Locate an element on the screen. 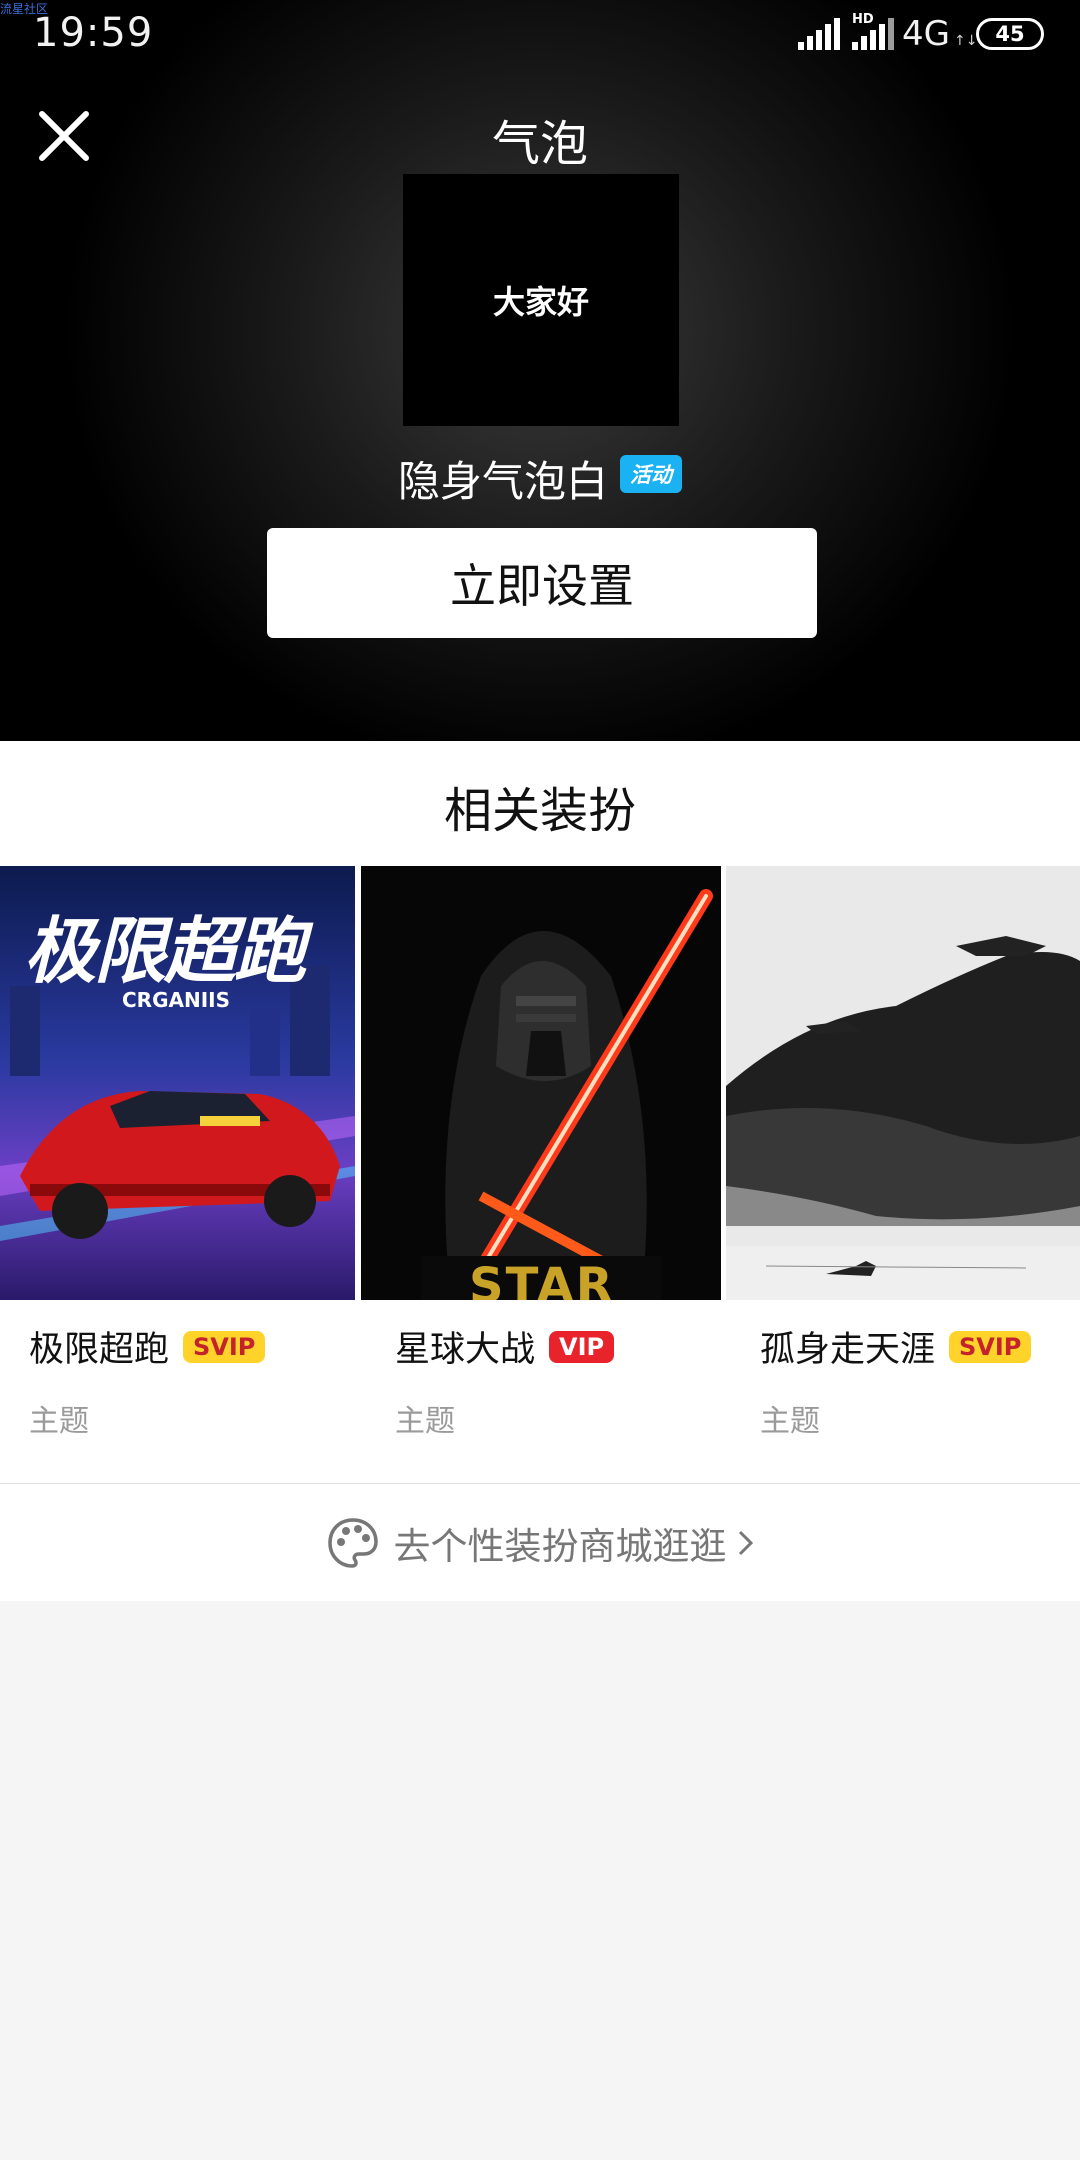 This screenshot has height=2160, width=1080. data-arrows-icon: ↑↓ is located at coordinates (966, 41).